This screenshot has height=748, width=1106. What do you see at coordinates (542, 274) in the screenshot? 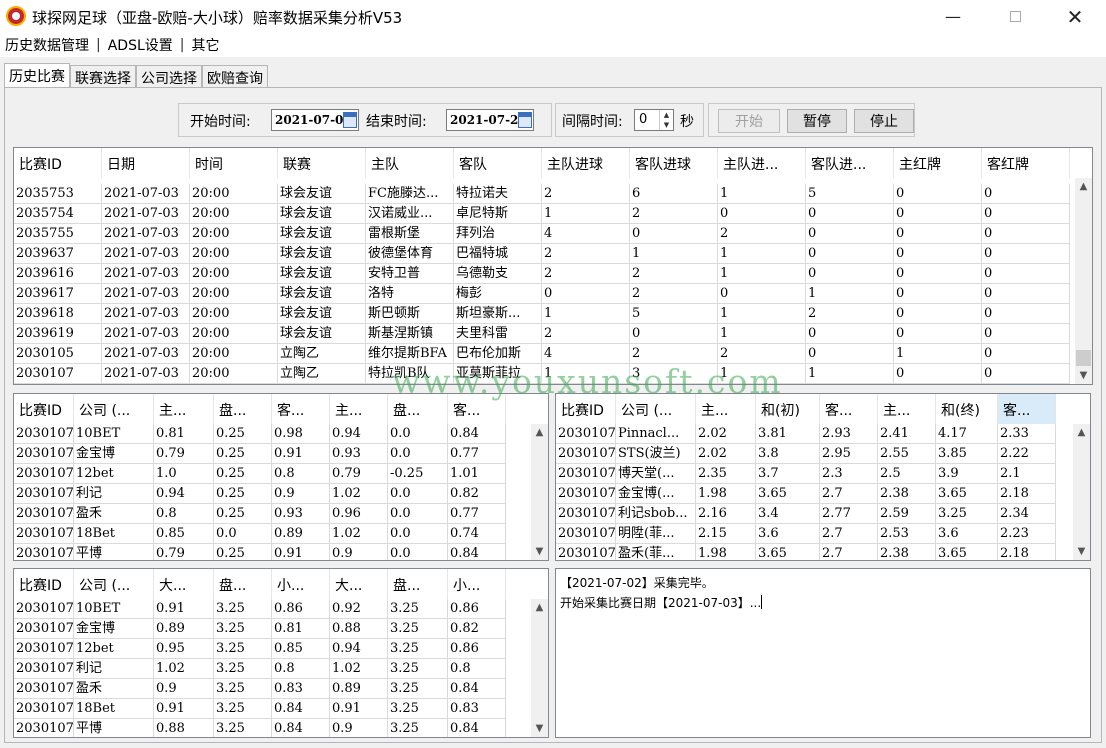
I see `table-row: 2039616 2021-07-03 20:00 球会友谊 安特卫普 乌德勒支 2 2 1 0 0 0` at bounding box center [542, 274].